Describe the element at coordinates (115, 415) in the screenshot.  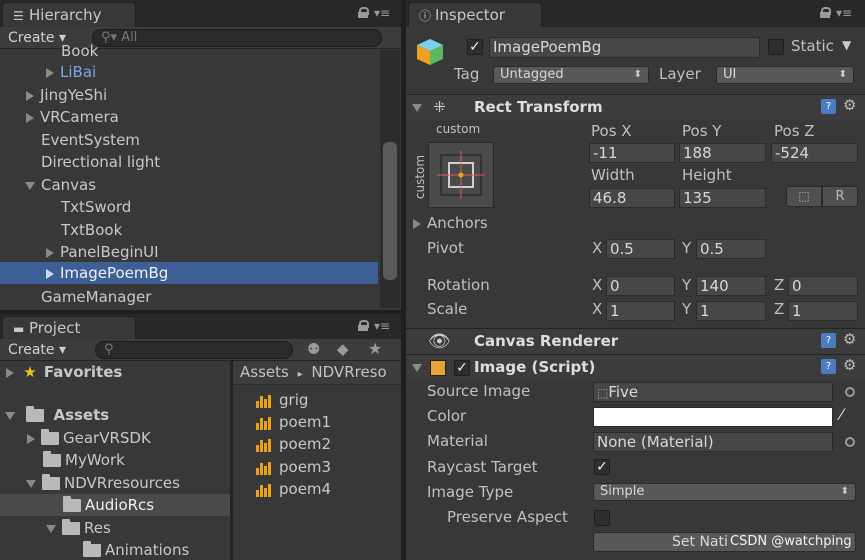
I see `assets-row: Assets` at that location.